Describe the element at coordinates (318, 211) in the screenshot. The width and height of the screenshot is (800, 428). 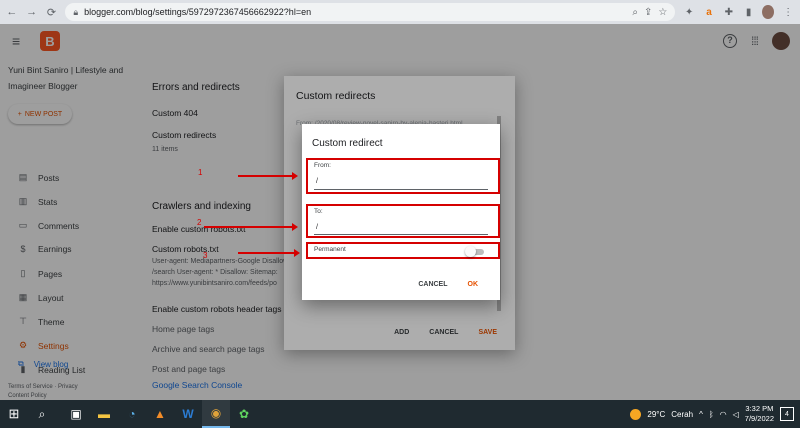
I see `to-label: To:` at that location.